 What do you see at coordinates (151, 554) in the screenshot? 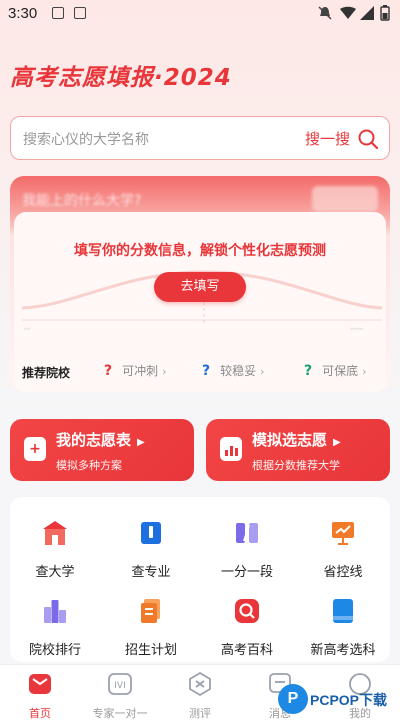
I see `grid-item-major: 查专业` at bounding box center [151, 554].